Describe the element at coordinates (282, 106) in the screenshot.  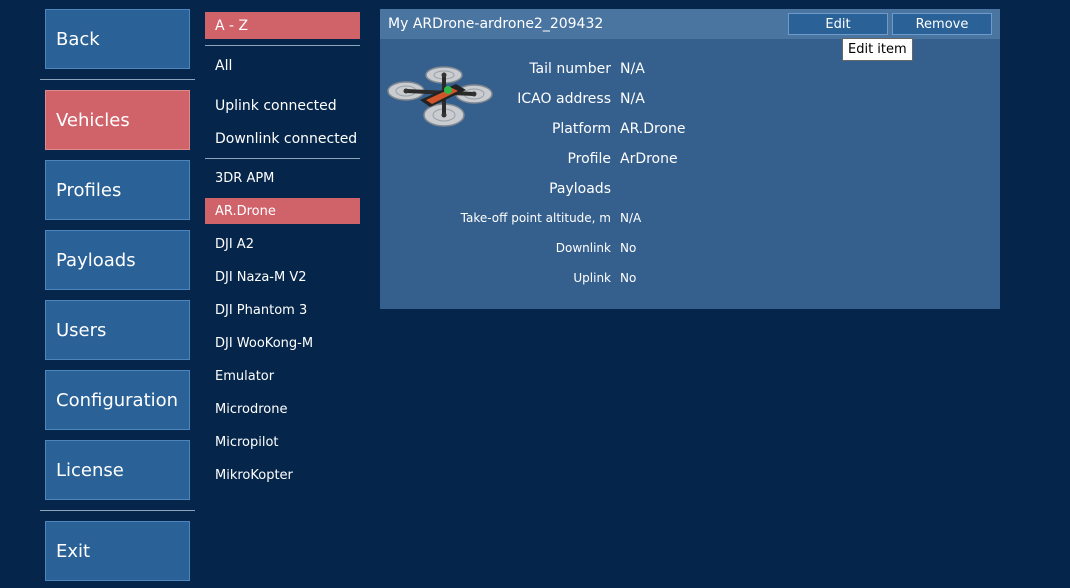
I see `filter-item-uplink-connected: Uplink connected` at that location.